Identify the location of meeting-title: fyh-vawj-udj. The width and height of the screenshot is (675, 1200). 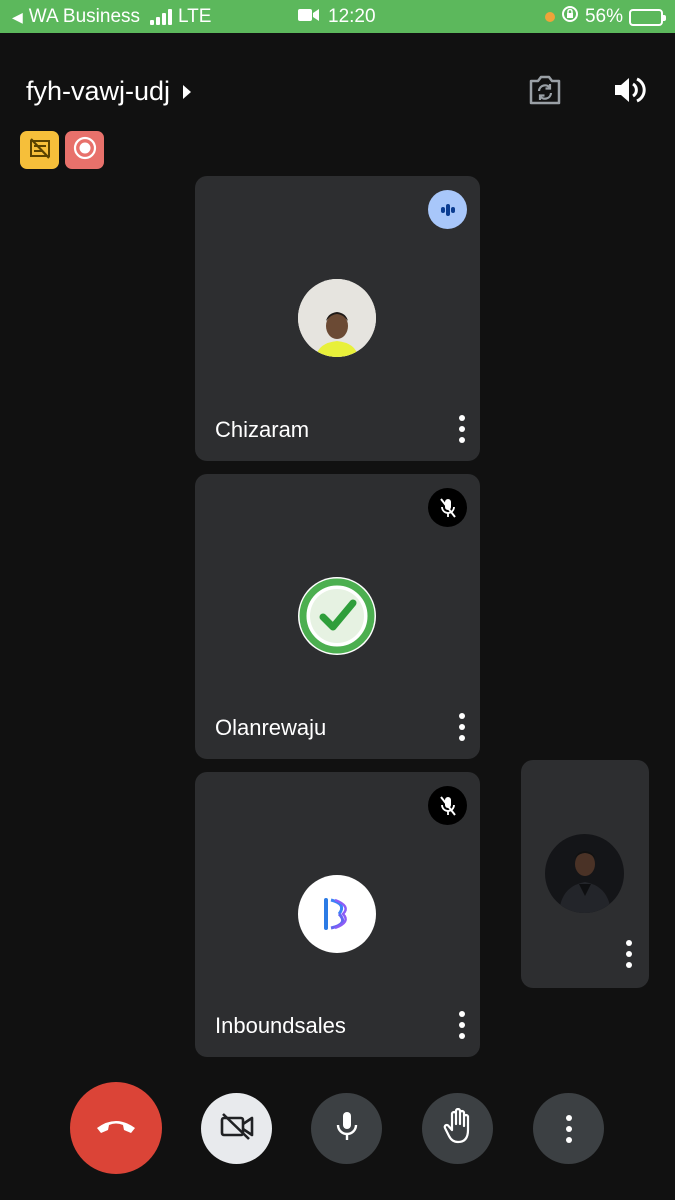
(109, 91).